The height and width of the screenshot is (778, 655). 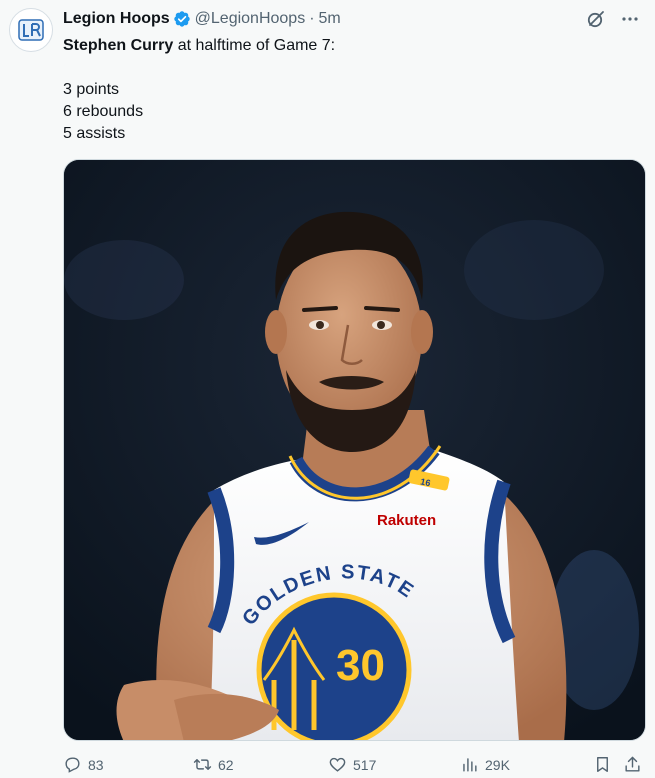 I want to click on tweet-header: Legion Hoops @LegionHoops · 5m, so click(x=202, y=19).